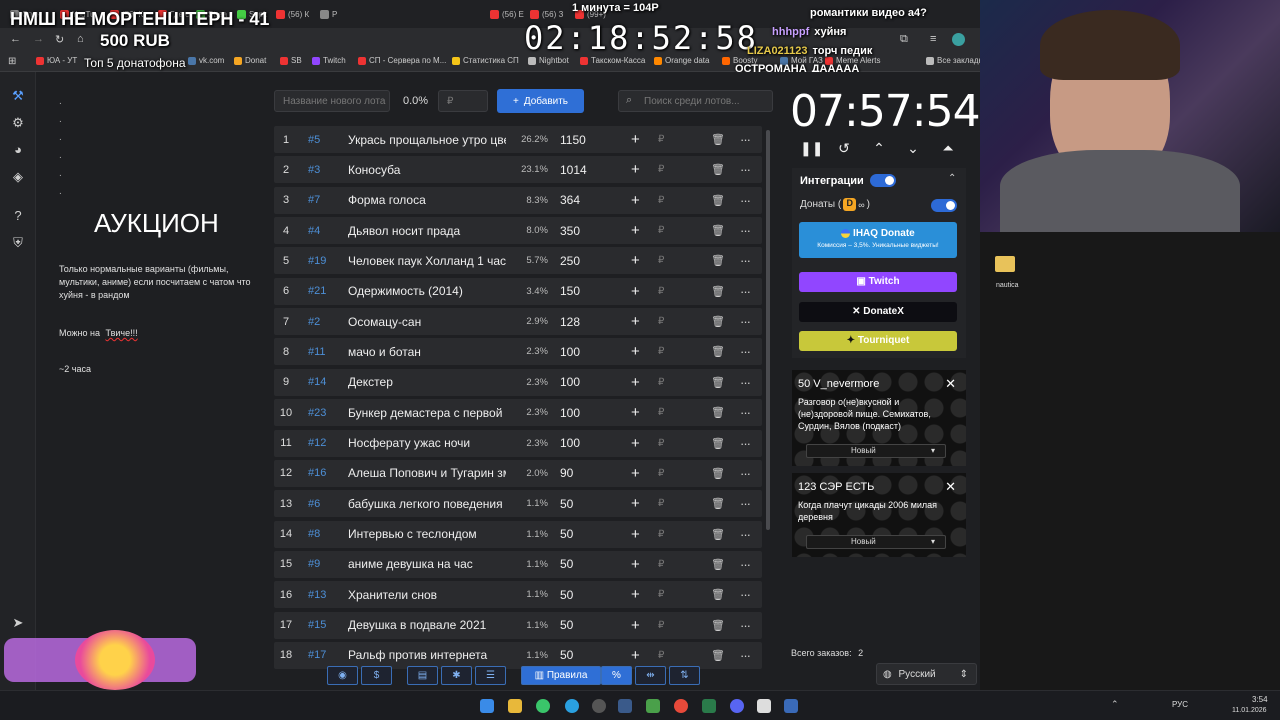 The image size is (1280, 720). I want to click on forward-icon: →, so click(38, 39).